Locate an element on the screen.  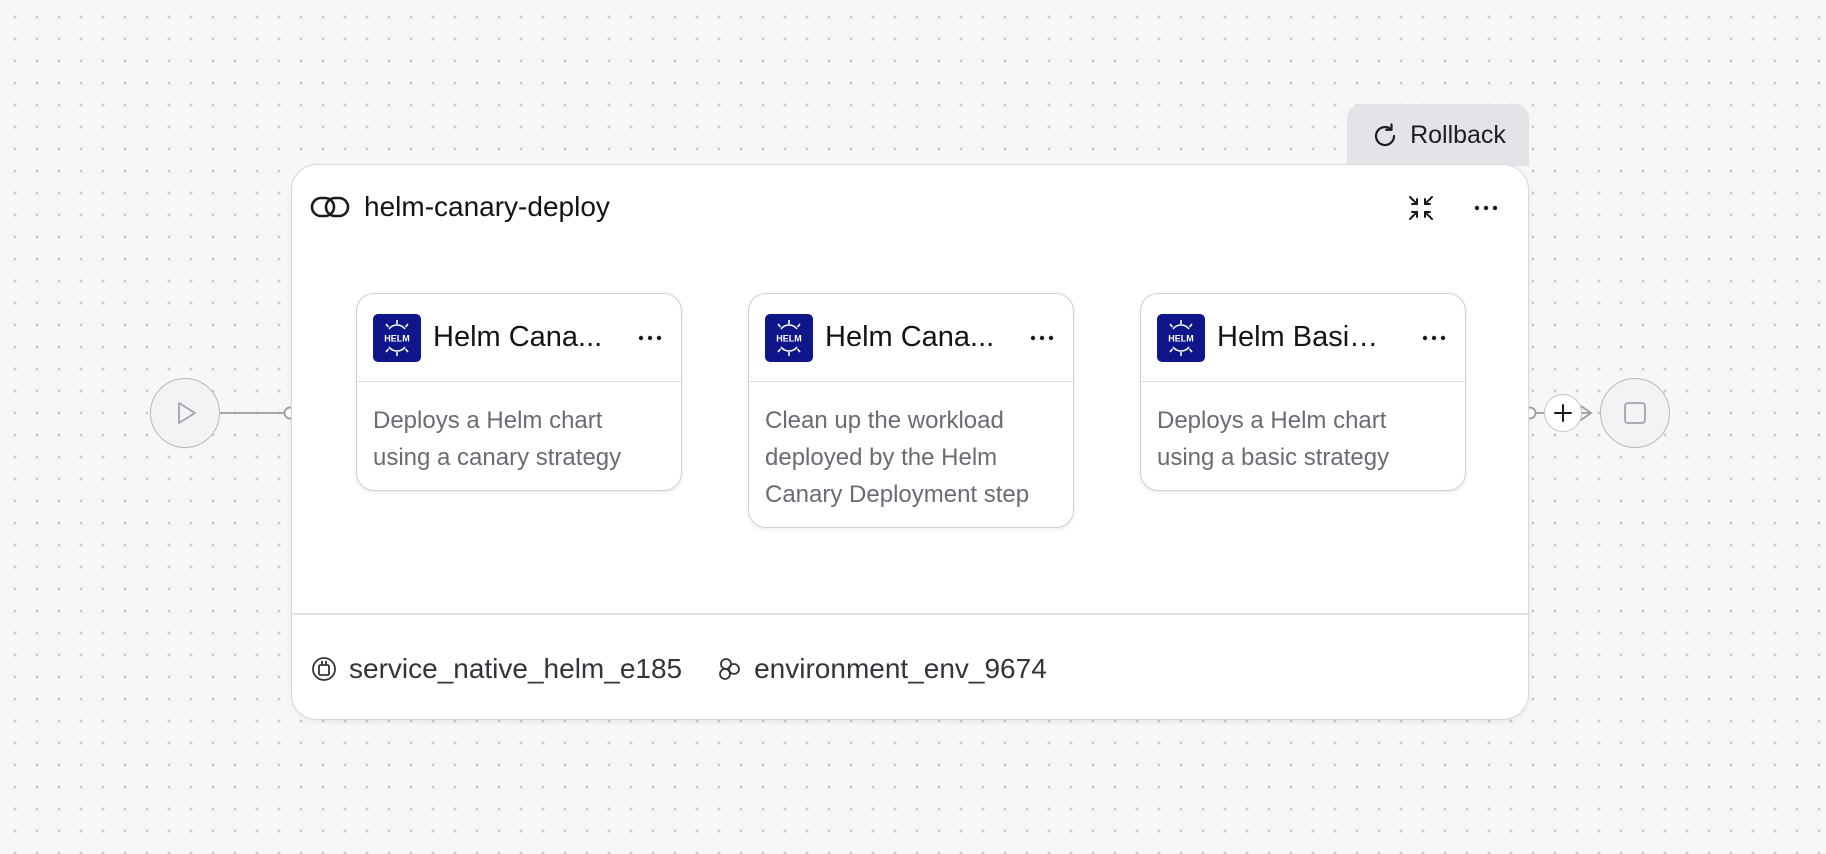
environment-icon is located at coordinates (730, 669).